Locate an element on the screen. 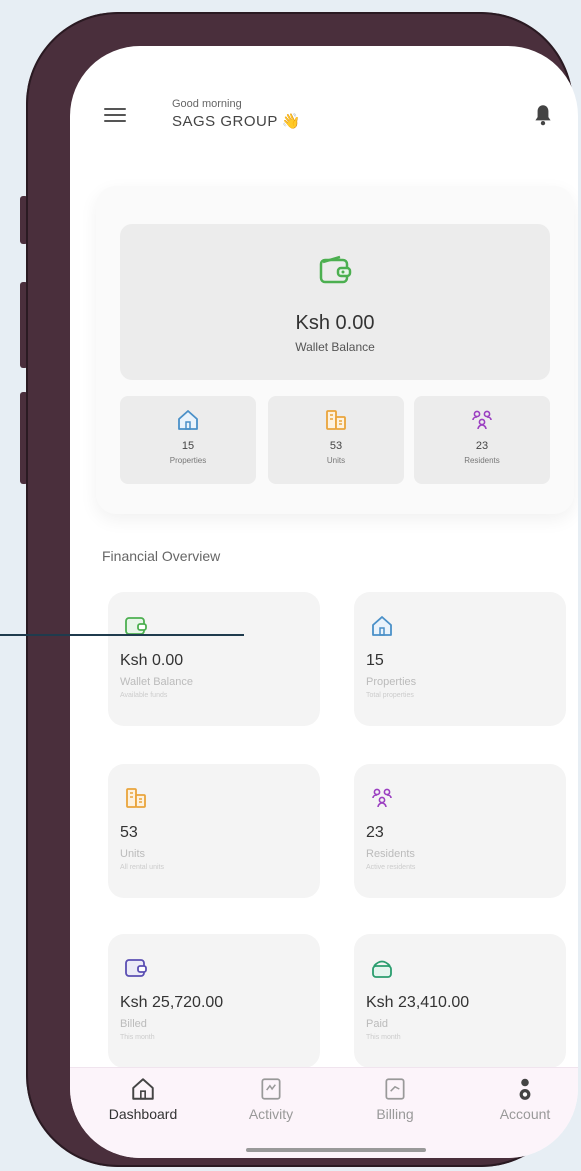  tile-units: 53 Units All rental units is located at coordinates (214, 831).